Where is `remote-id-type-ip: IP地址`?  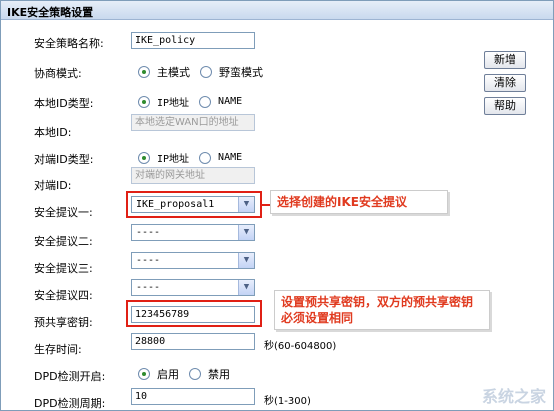 remote-id-type-ip: IP地址 is located at coordinates (163, 157).